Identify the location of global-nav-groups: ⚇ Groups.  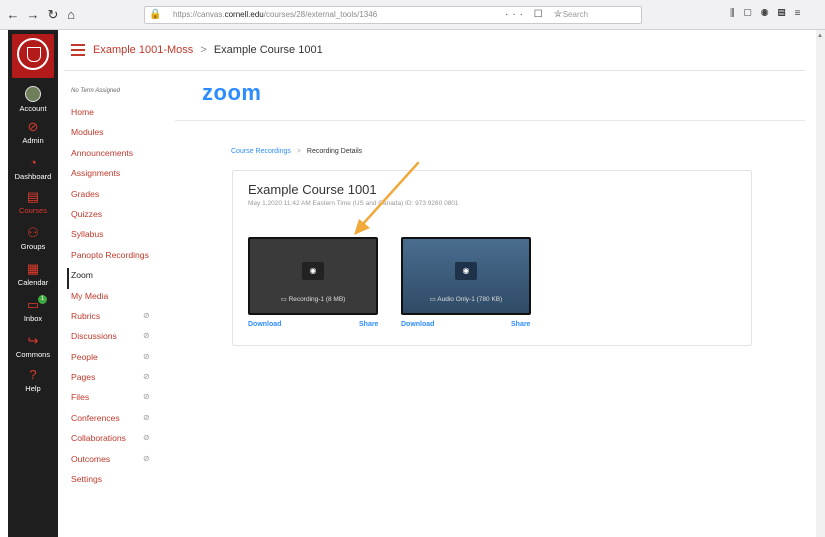
(33, 238).